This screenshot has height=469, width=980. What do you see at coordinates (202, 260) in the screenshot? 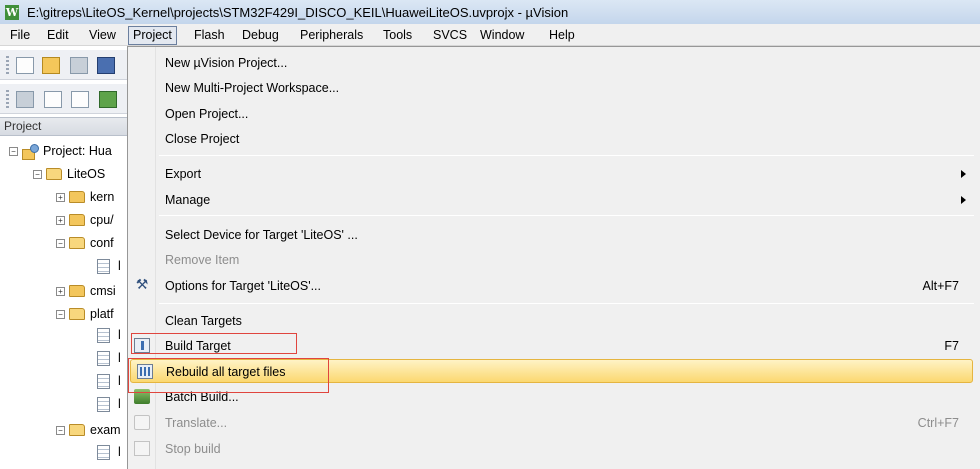
I see `menu-item-label: Remove Item` at bounding box center [202, 260].